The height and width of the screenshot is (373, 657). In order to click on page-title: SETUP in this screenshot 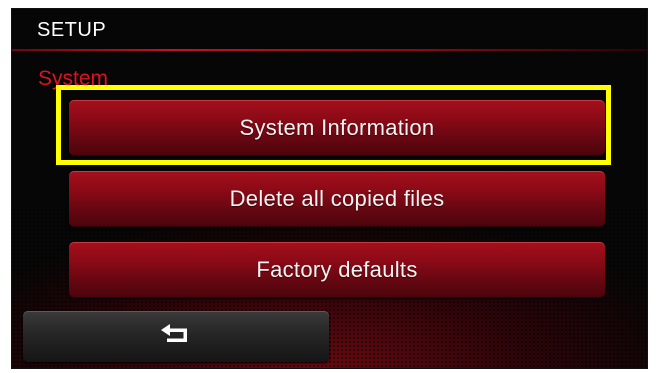, I will do `click(72, 30)`.